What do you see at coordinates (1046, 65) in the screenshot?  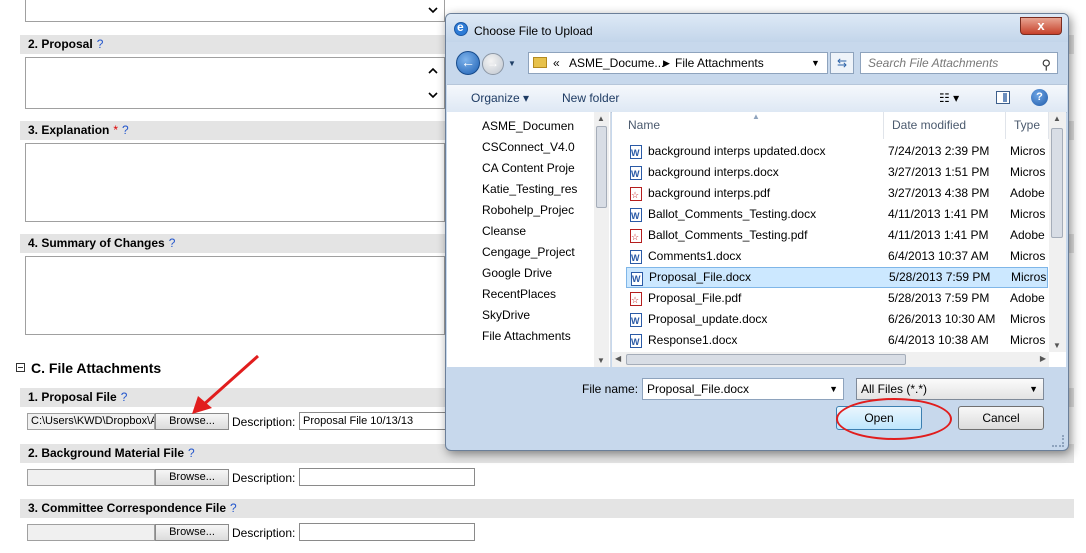 I see `search-icon: ⚲` at bounding box center [1046, 65].